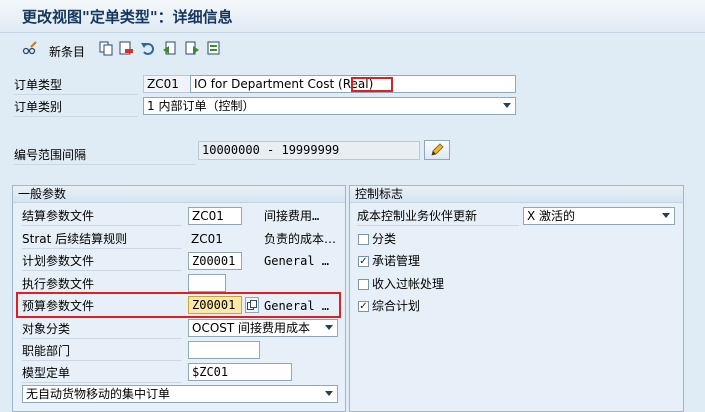 This screenshot has height=412, width=705. Describe the element at coordinates (599, 216) in the screenshot. I see `cost-partner-update-dropdown: X 激活的` at that location.